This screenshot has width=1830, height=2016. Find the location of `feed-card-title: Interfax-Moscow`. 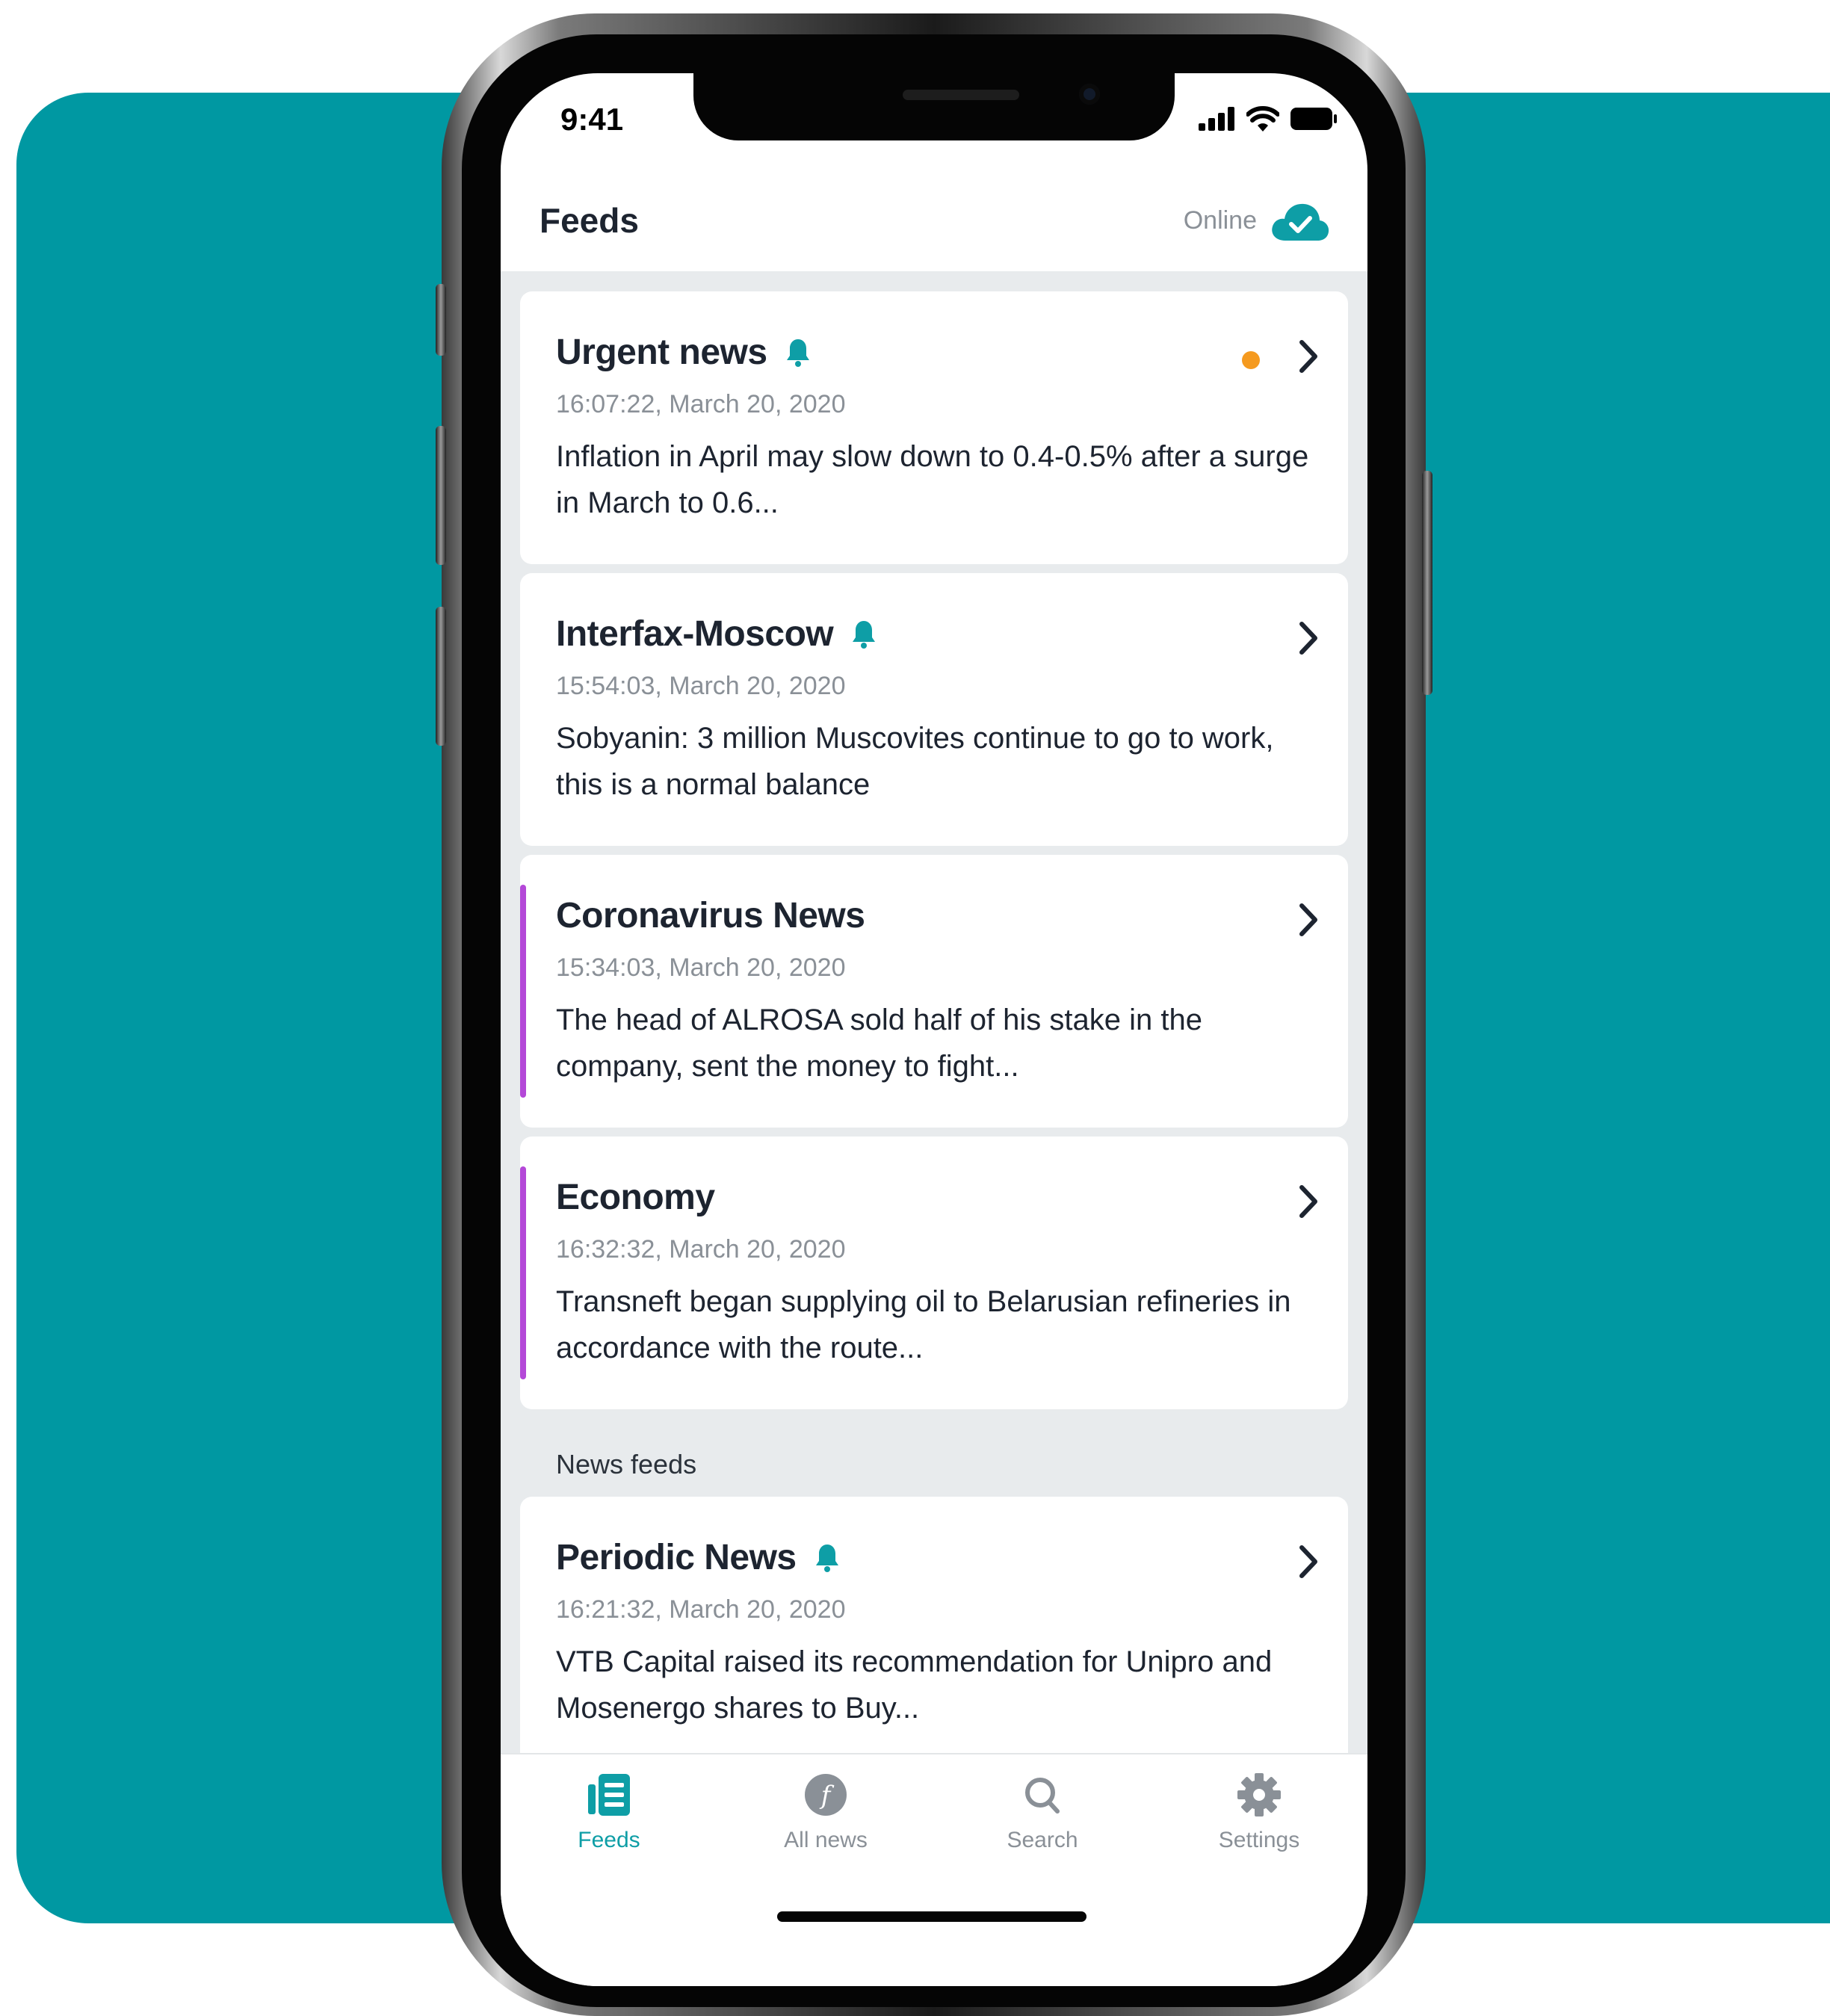

feed-card-title: Interfax-Moscow is located at coordinates (716, 634).